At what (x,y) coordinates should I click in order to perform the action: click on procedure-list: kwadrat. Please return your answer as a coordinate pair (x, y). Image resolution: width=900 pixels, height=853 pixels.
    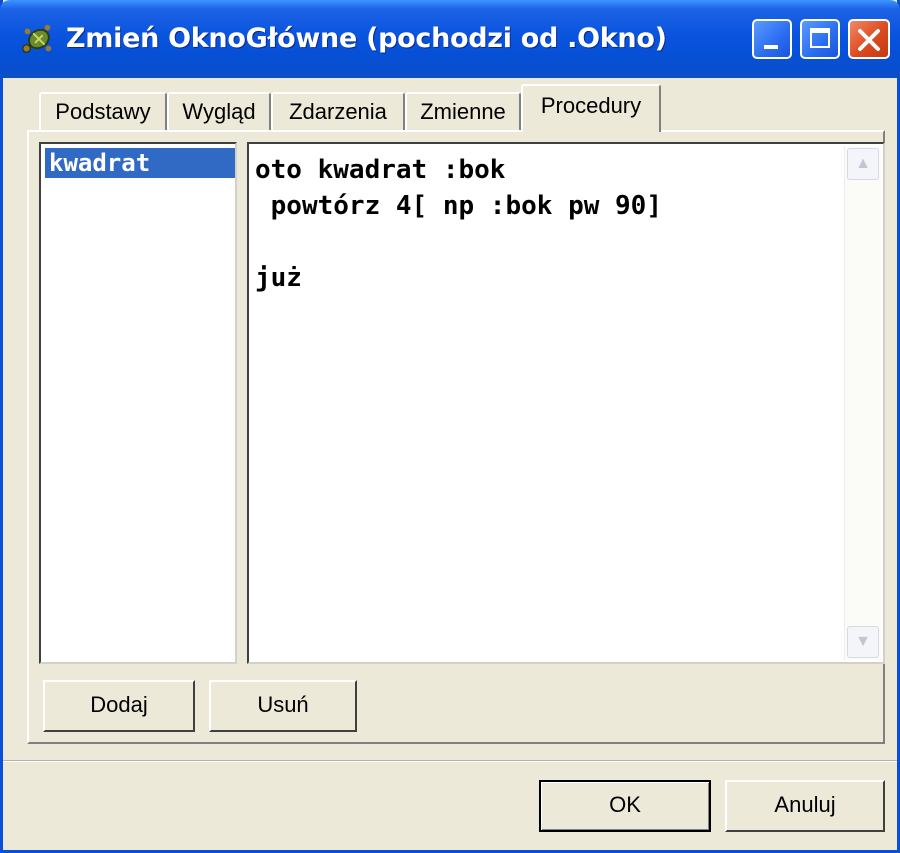
    Looking at the image, I should click on (138, 403).